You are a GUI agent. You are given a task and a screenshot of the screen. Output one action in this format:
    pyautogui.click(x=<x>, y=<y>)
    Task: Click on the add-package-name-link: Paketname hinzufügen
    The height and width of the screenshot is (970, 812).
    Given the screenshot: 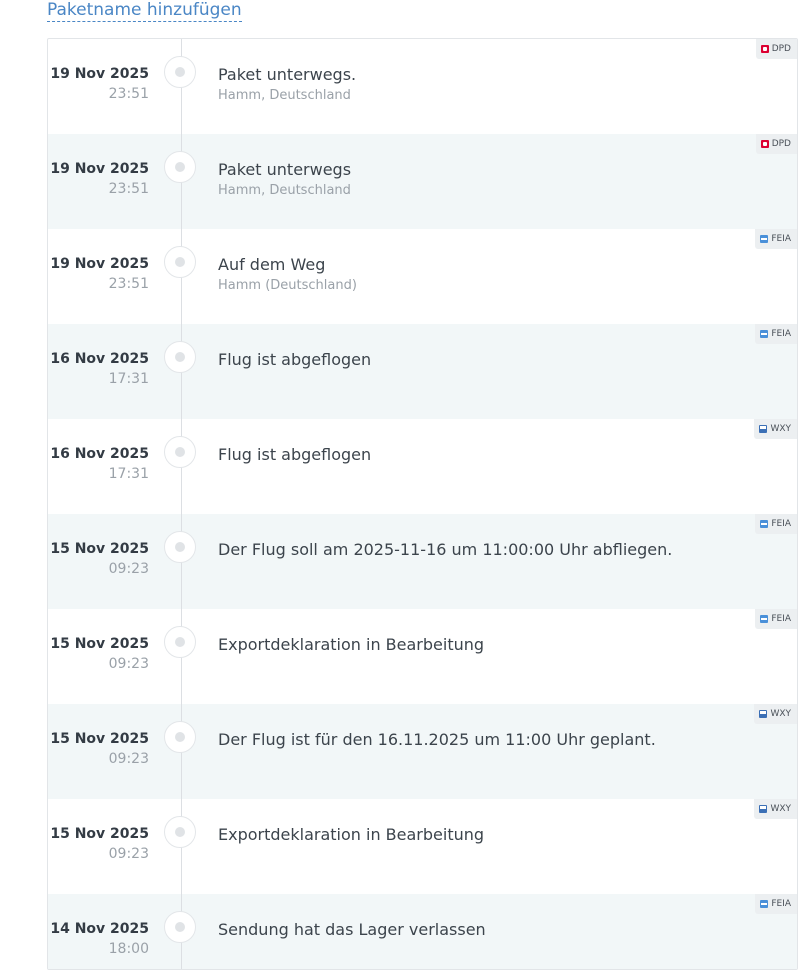 What is the action you would take?
    pyautogui.click(x=144, y=11)
    